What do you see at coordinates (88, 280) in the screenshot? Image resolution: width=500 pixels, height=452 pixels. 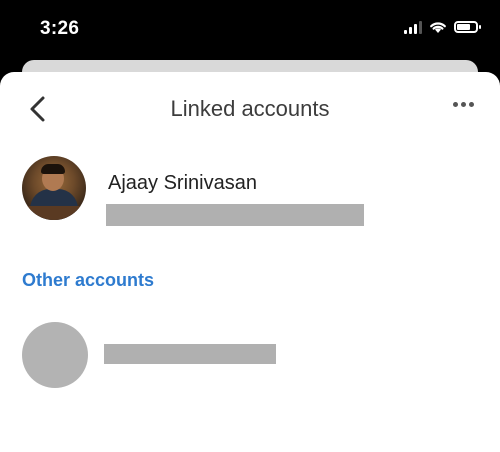 I see `other-accounts-heading: Other accounts` at bounding box center [88, 280].